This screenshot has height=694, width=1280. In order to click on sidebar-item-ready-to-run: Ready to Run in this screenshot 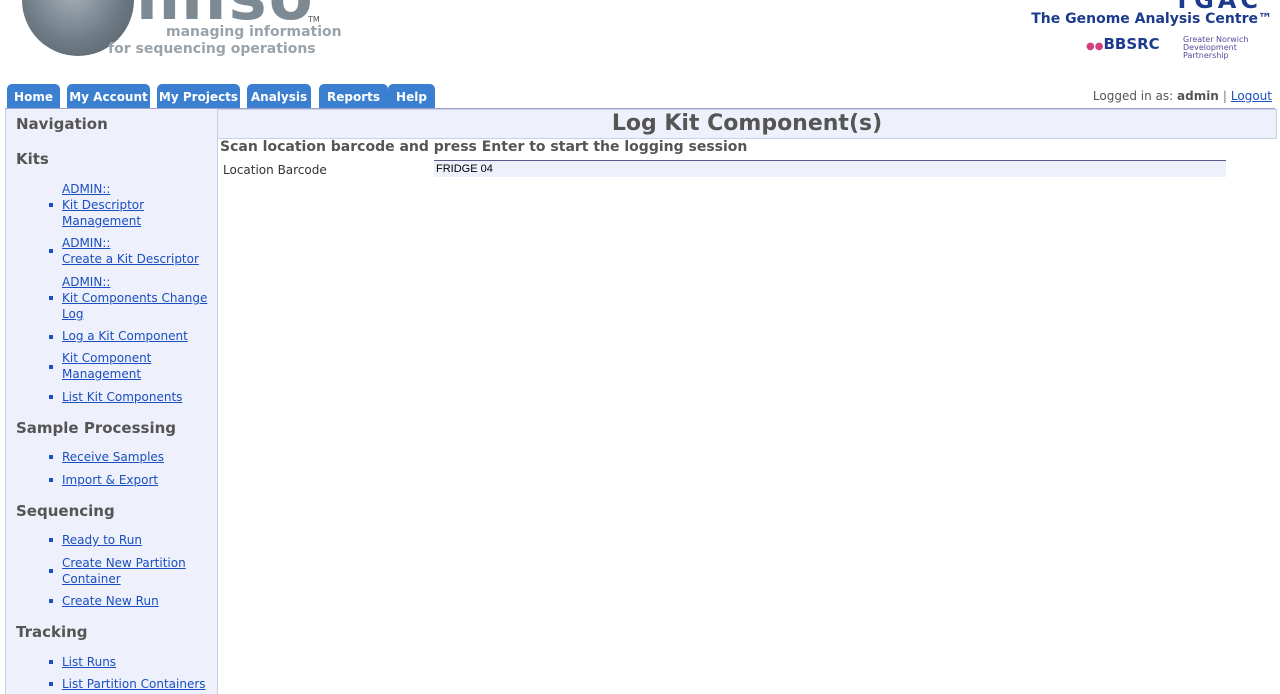, I will do `click(102, 540)`.